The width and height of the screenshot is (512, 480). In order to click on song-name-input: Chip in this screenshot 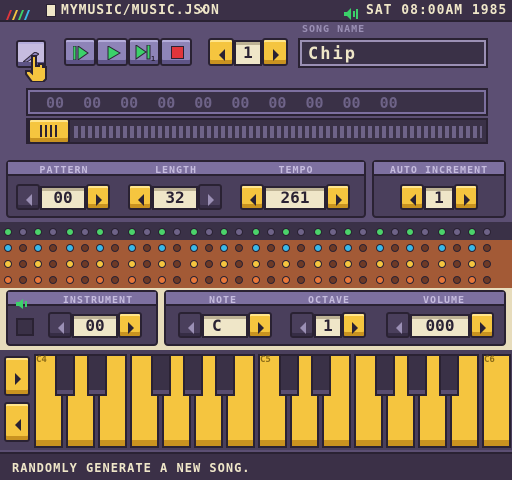, I will do `click(393, 53)`.